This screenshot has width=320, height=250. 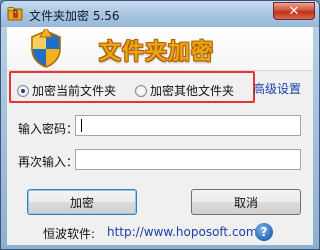 I want to click on encrypt-target-group: 加密当前文件夹 加密其他文件夹, so click(x=132, y=87).